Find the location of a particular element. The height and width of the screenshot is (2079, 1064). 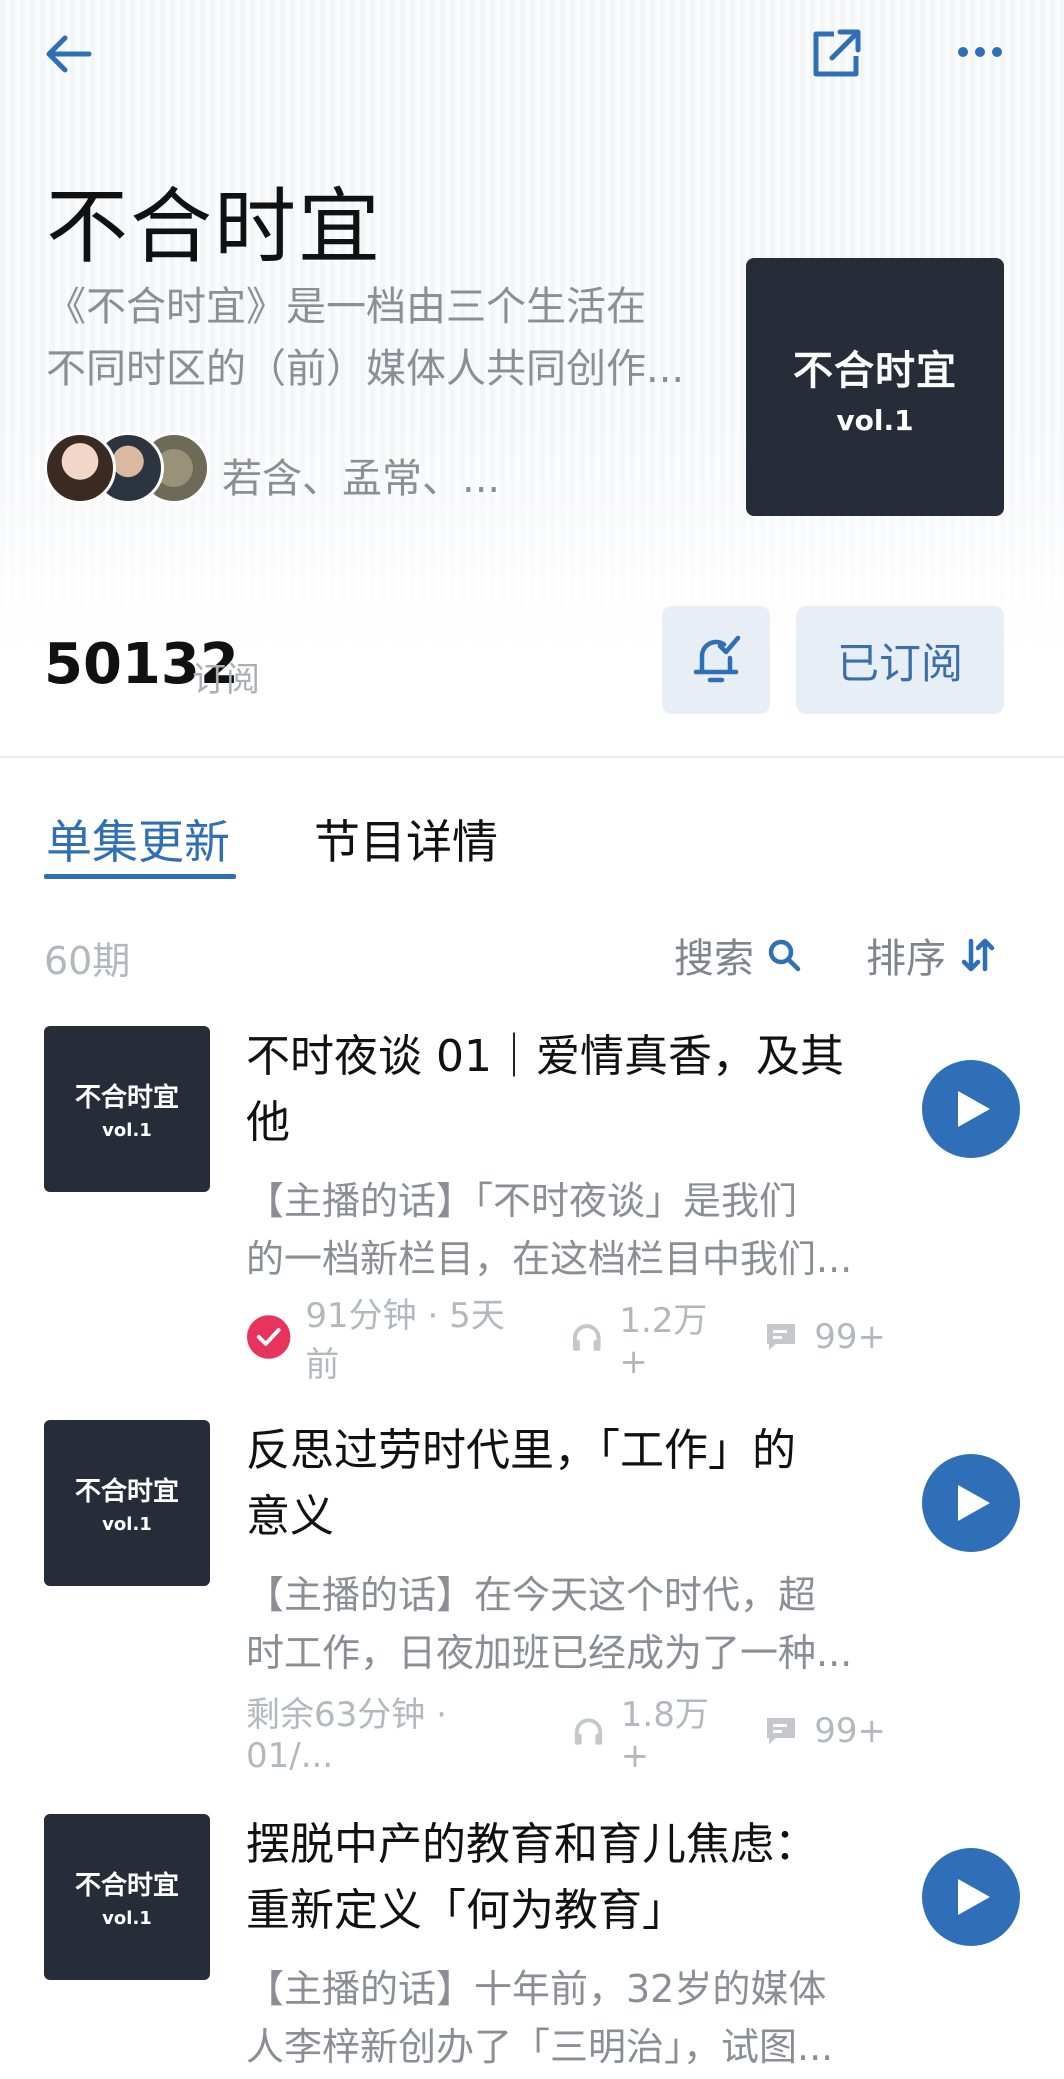

more-button is located at coordinates (980, 52).